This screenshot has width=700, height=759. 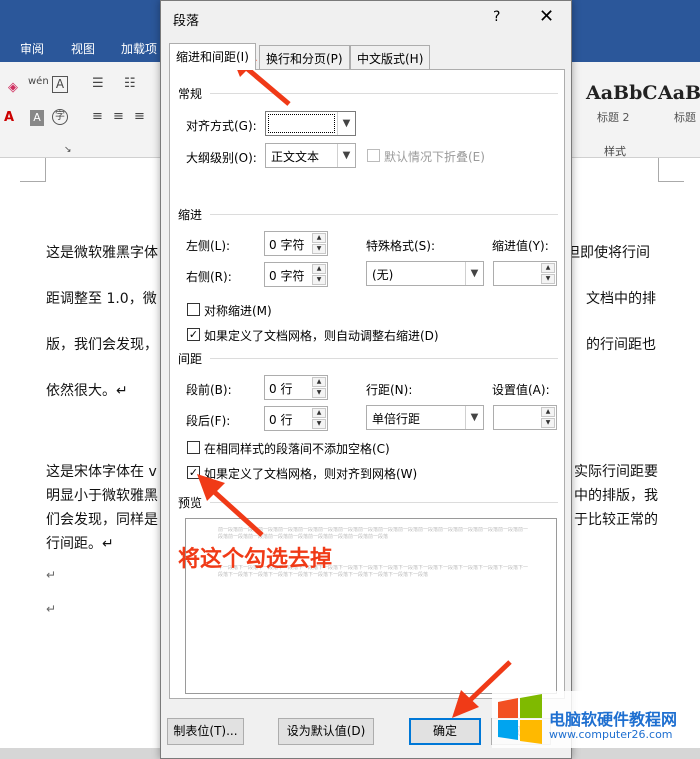 I want to click on tab-indents-spacing: 缩进和间距(I), so click(x=212, y=56).